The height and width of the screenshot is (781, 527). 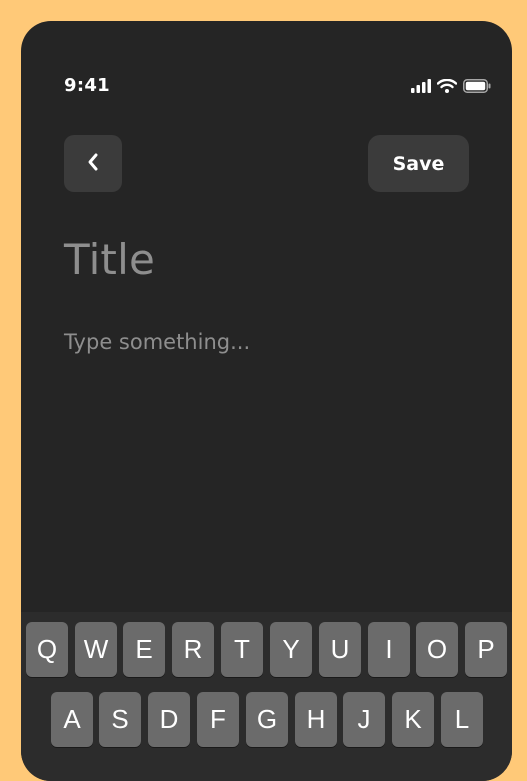 I want to click on key-u: U, so click(x=340, y=649).